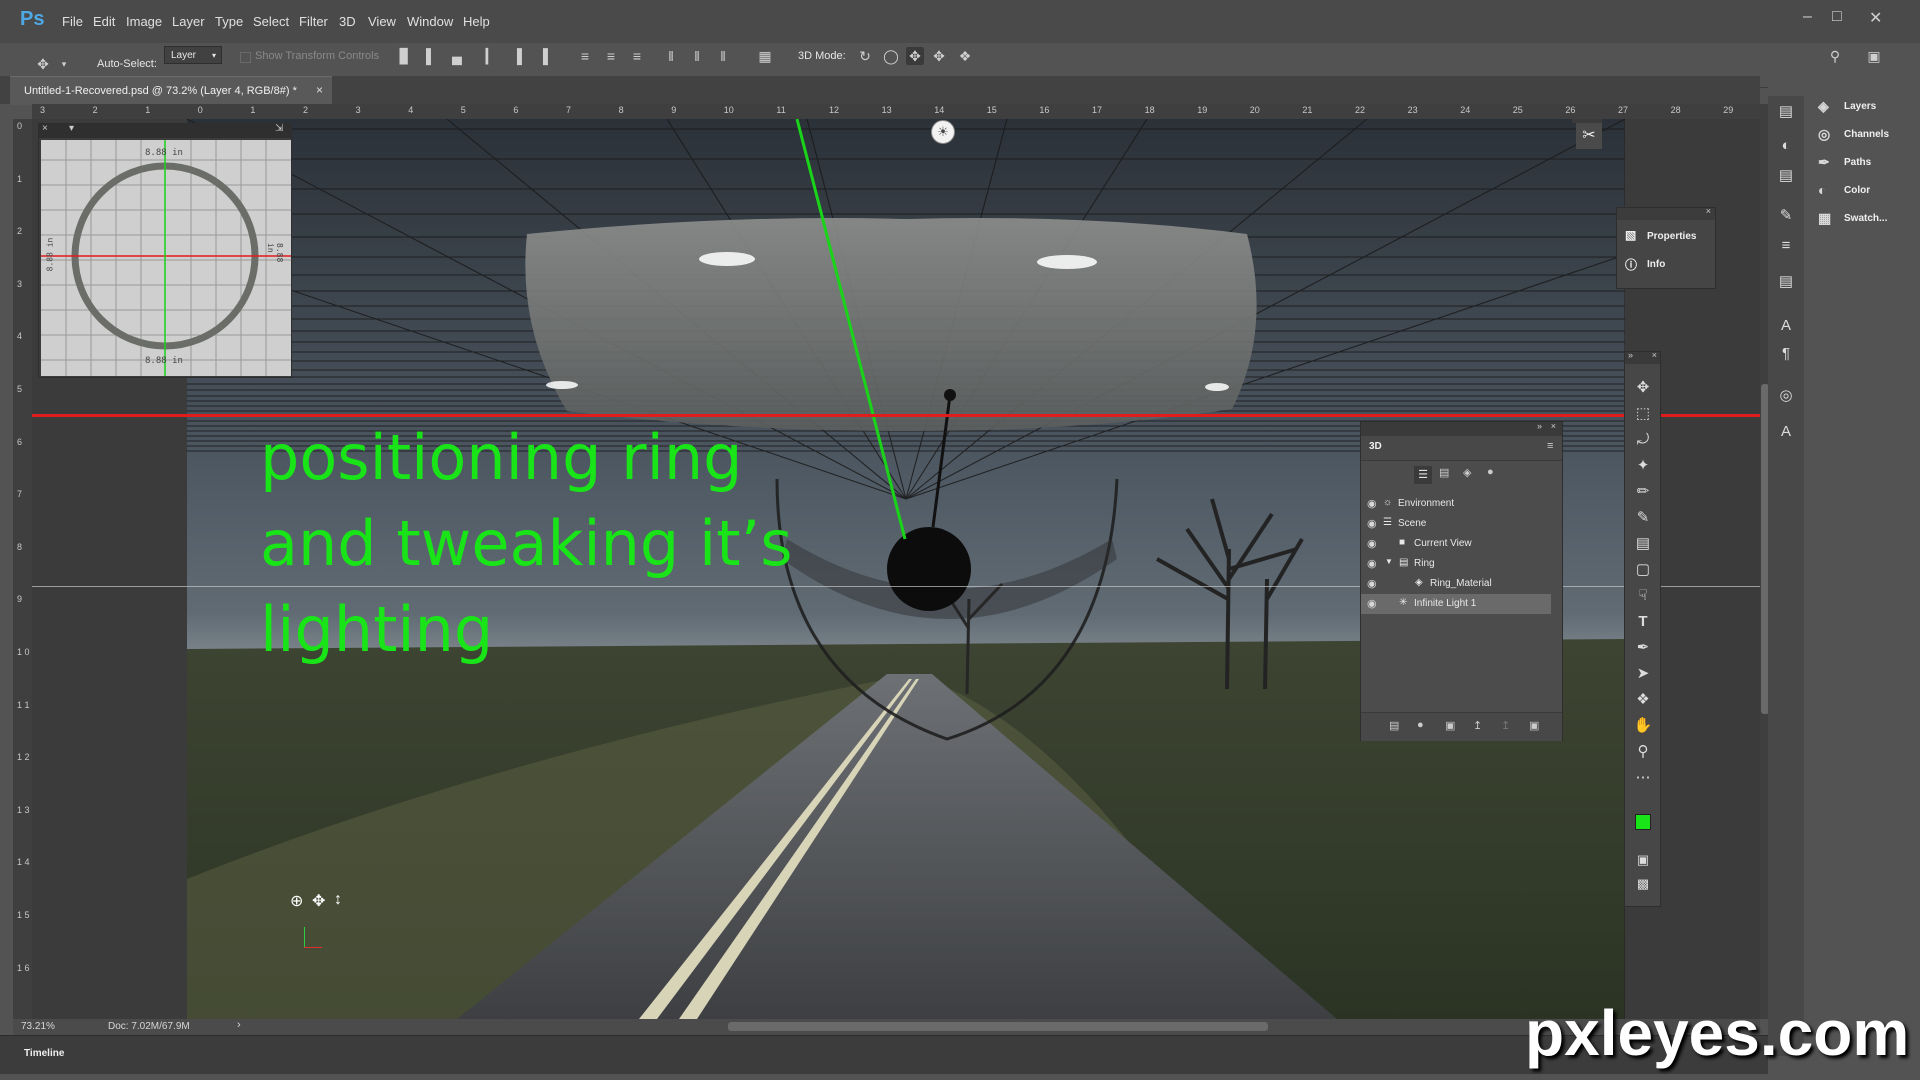 The height and width of the screenshot is (1080, 1920). What do you see at coordinates (939, 56) in the screenshot?
I see `3d-slide-icon: ✥` at bounding box center [939, 56].